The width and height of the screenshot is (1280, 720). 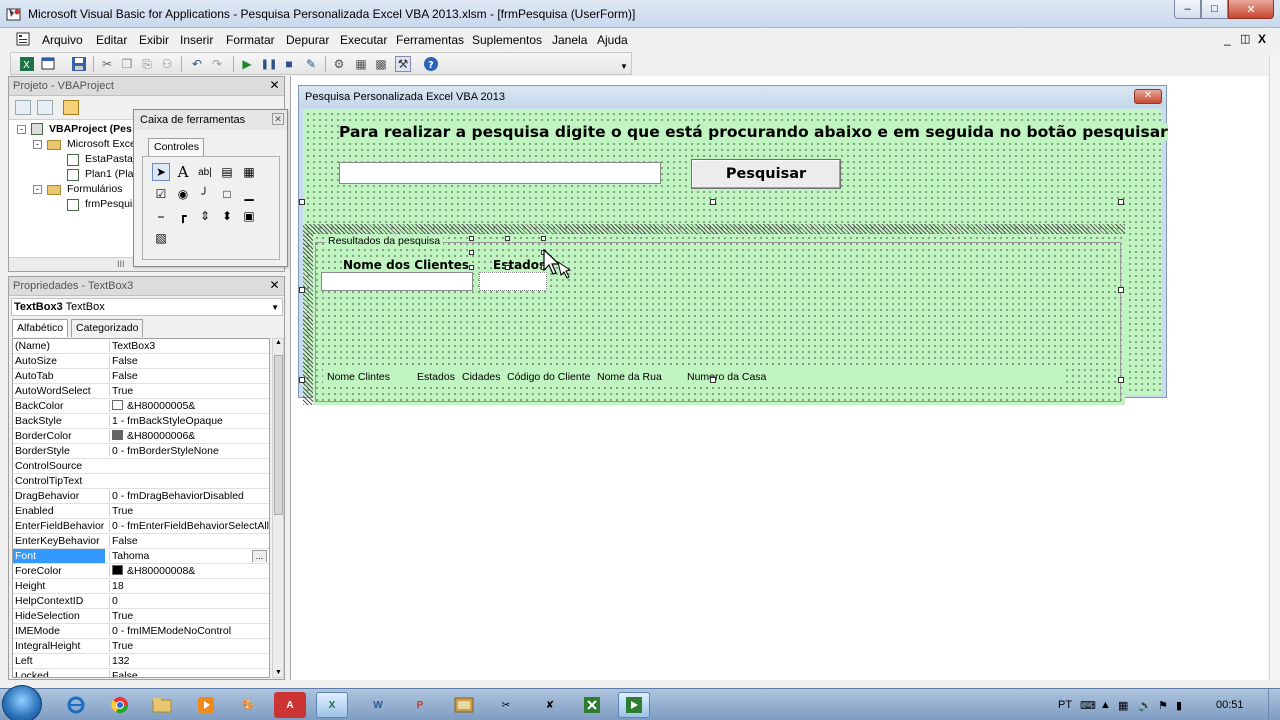 What do you see at coordinates (205, 216) in the screenshot?
I see `scrollbar-tool-icon: ⇕` at bounding box center [205, 216].